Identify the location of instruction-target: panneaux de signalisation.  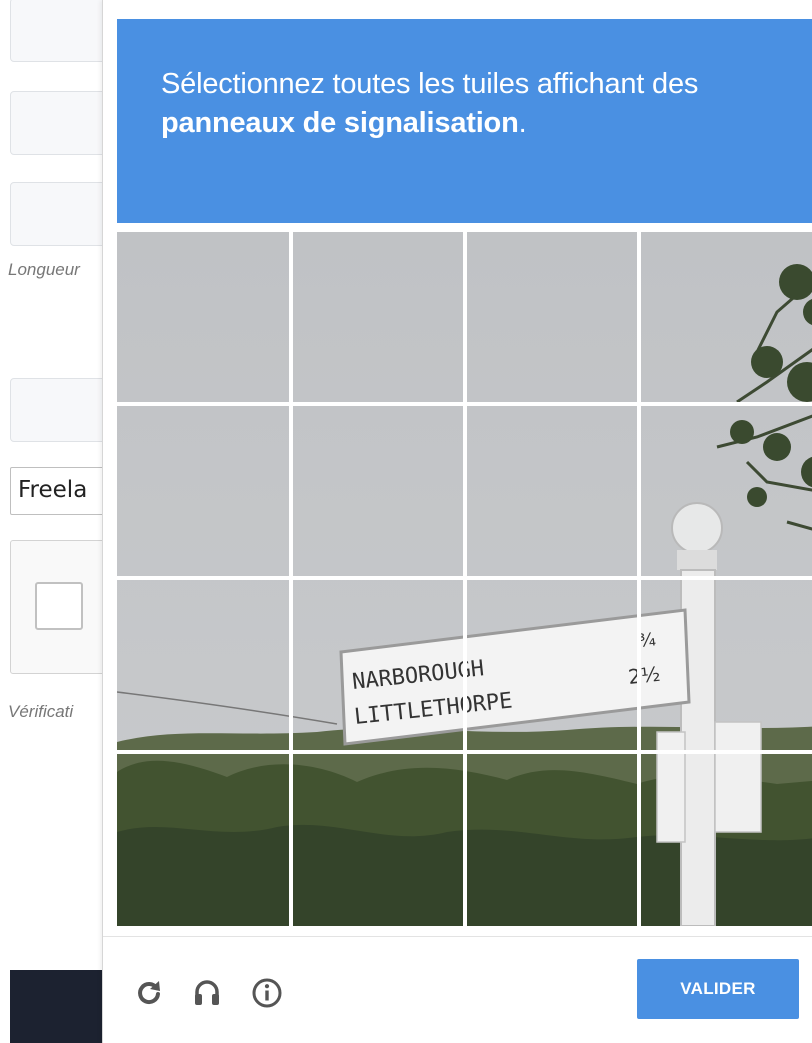
(340, 123).